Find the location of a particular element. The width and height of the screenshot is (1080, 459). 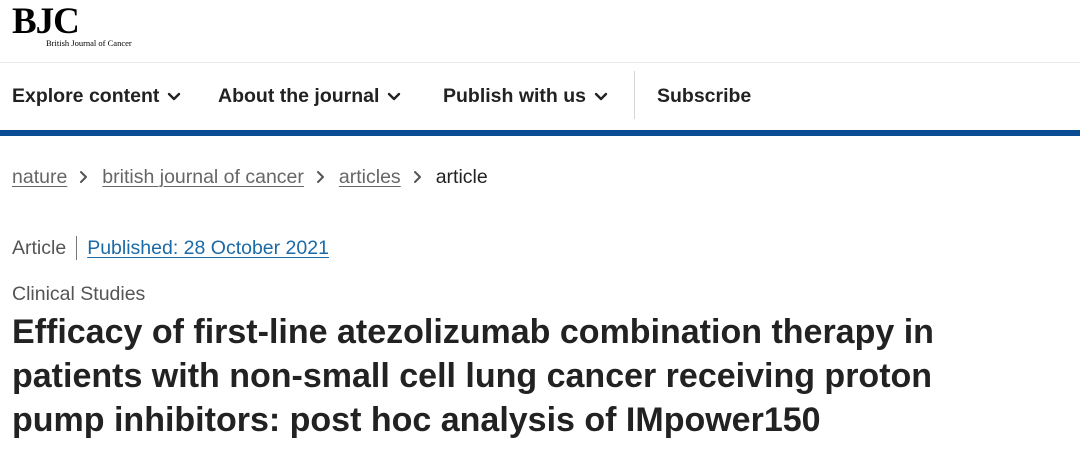

published-date-link: Published: 28 October 2021 is located at coordinates (208, 248).